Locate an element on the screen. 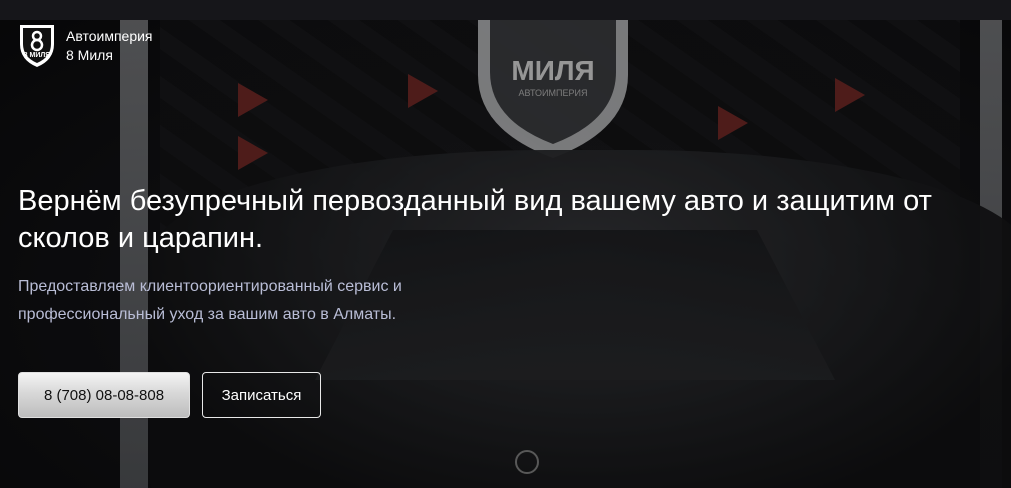  logo-text: 8 МИЛЯ is located at coordinates (37, 55).